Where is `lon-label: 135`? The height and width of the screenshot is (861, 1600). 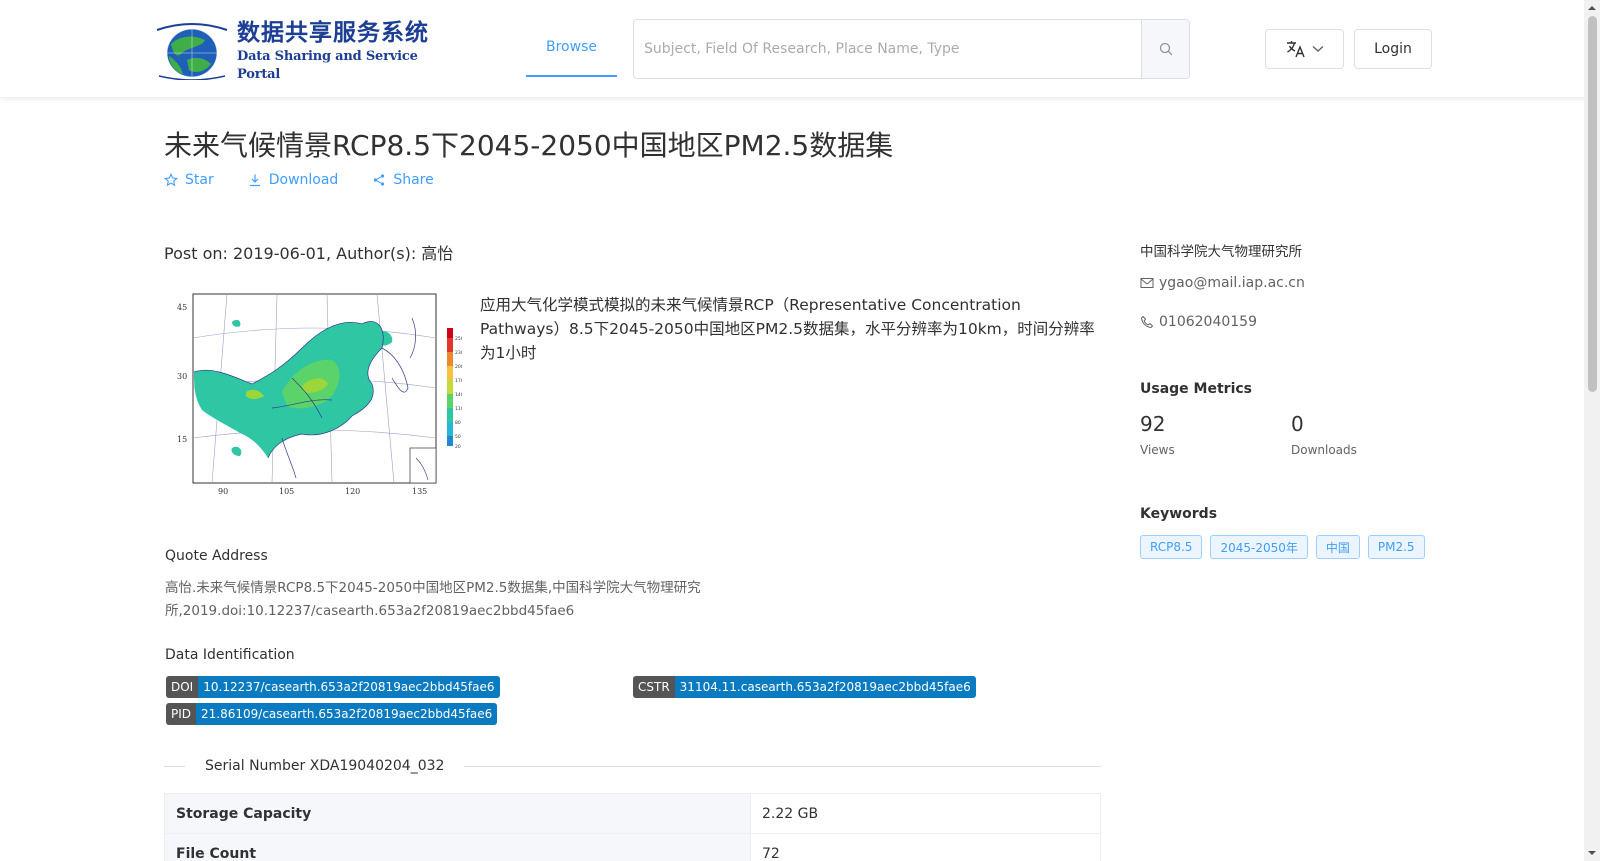 lon-label: 135 is located at coordinates (419, 491).